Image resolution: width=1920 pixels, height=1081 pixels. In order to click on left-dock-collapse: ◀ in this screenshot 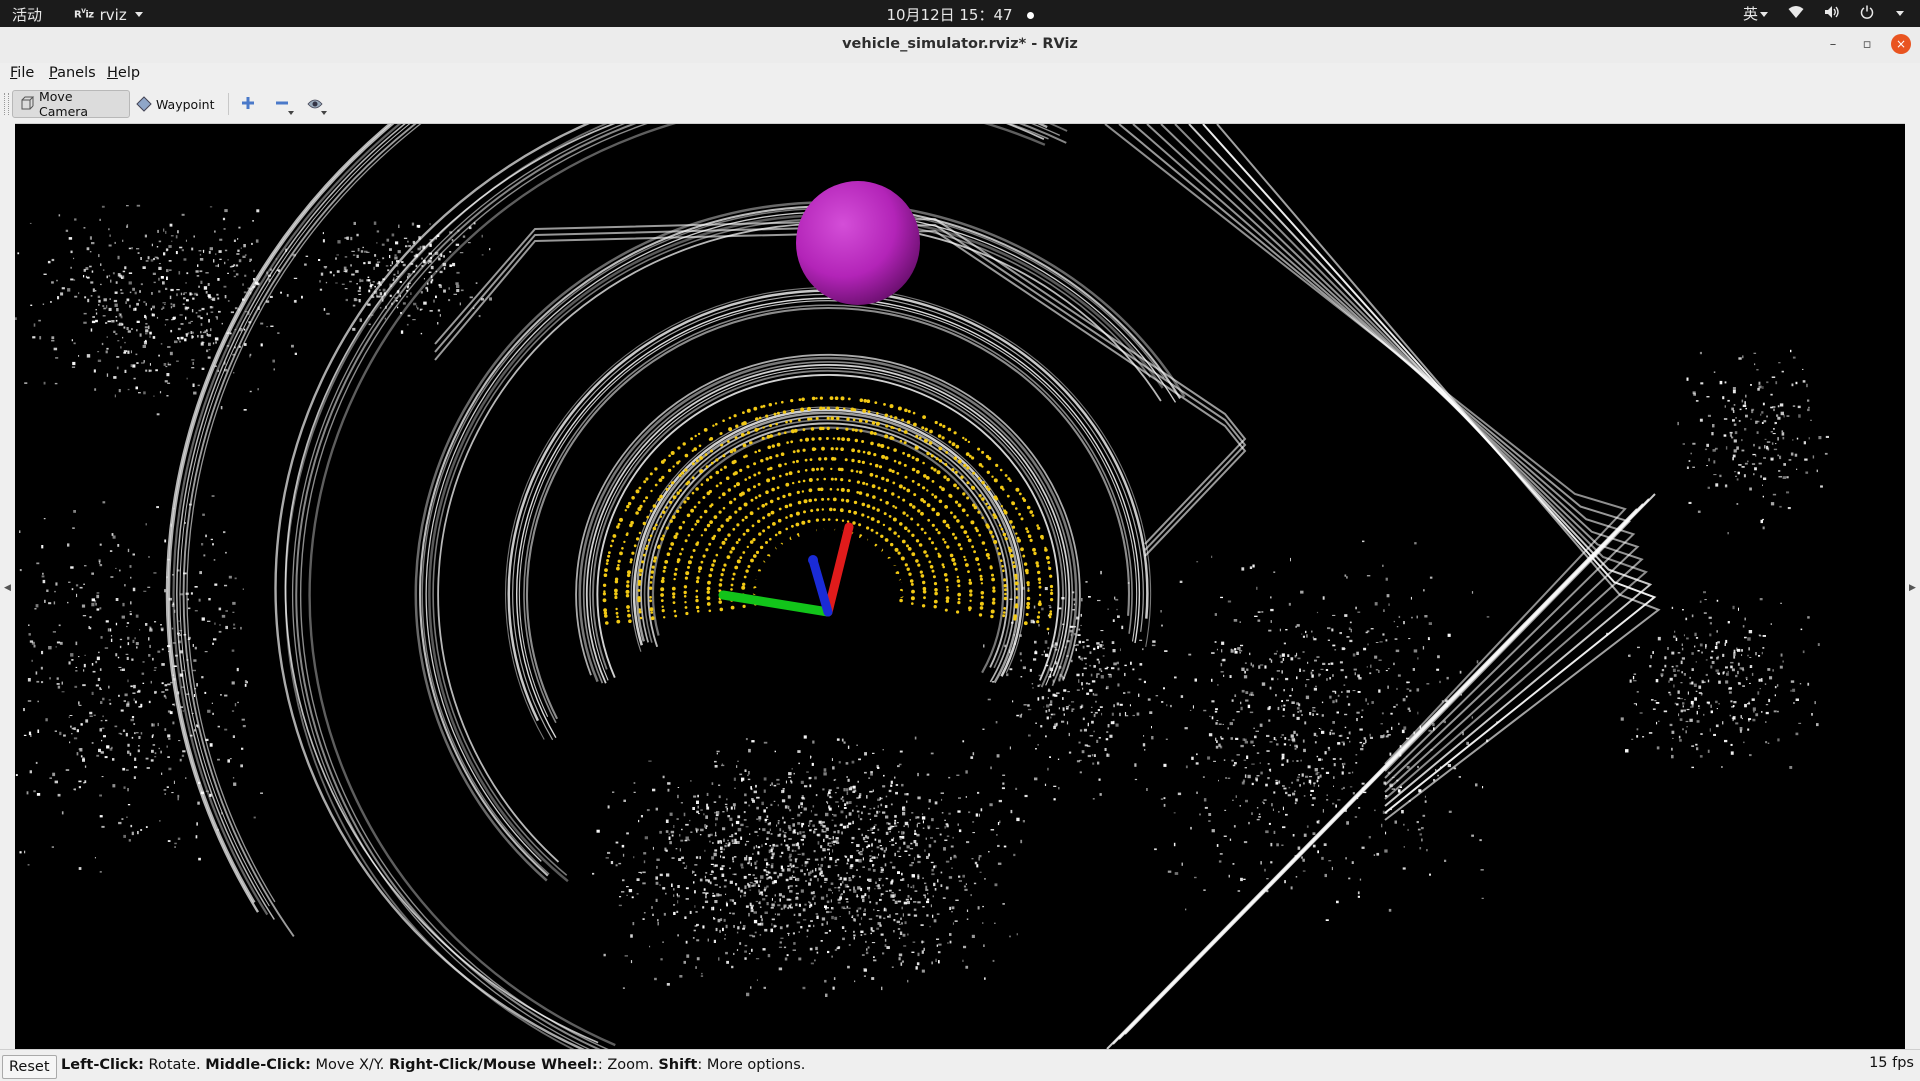, I will do `click(7, 586)`.